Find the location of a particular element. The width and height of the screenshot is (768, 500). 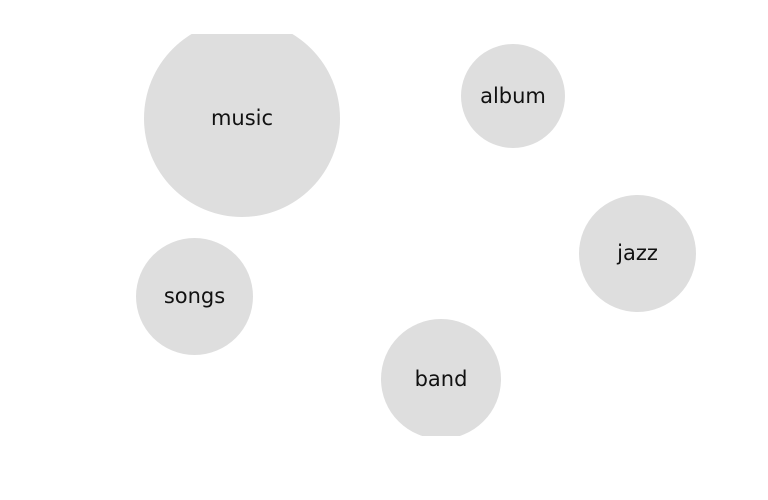

bubble-band: band is located at coordinates (441, 377).